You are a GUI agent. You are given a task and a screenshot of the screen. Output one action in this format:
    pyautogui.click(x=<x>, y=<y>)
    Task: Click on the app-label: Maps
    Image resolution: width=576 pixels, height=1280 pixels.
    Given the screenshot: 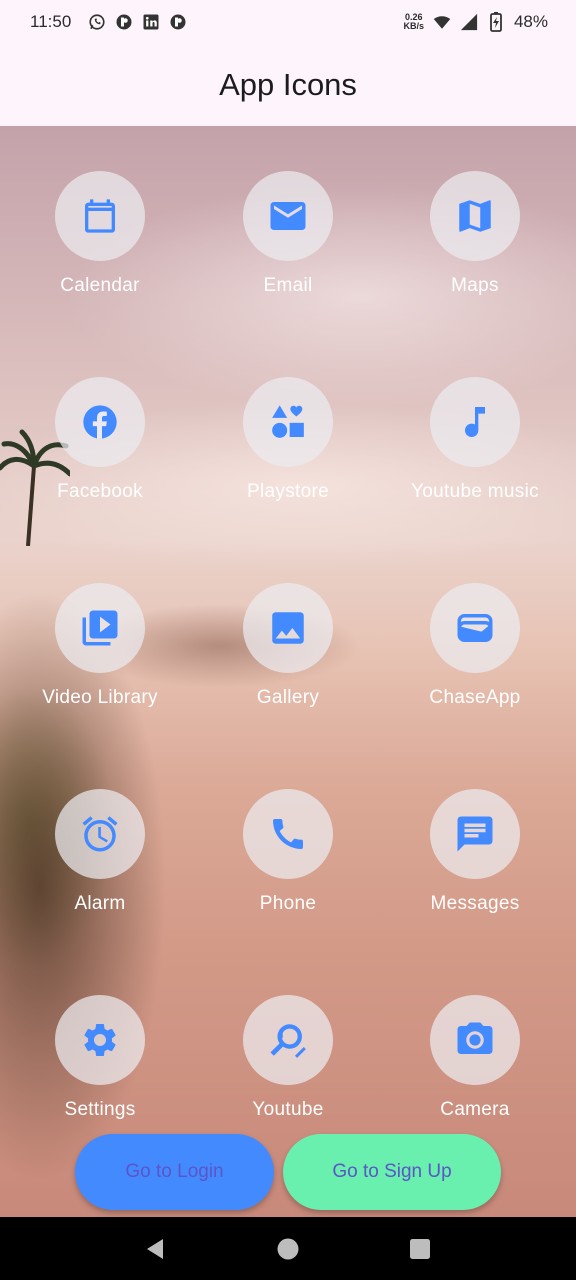 What is the action you would take?
    pyautogui.click(x=475, y=285)
    